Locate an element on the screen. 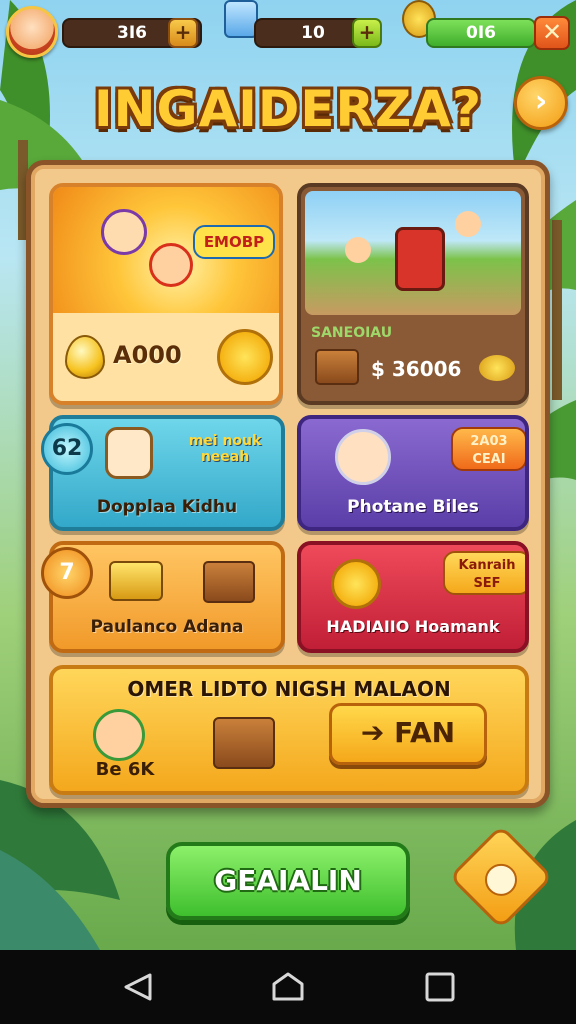  purple-label: Photane Biles is located at coordinates (413, 507).